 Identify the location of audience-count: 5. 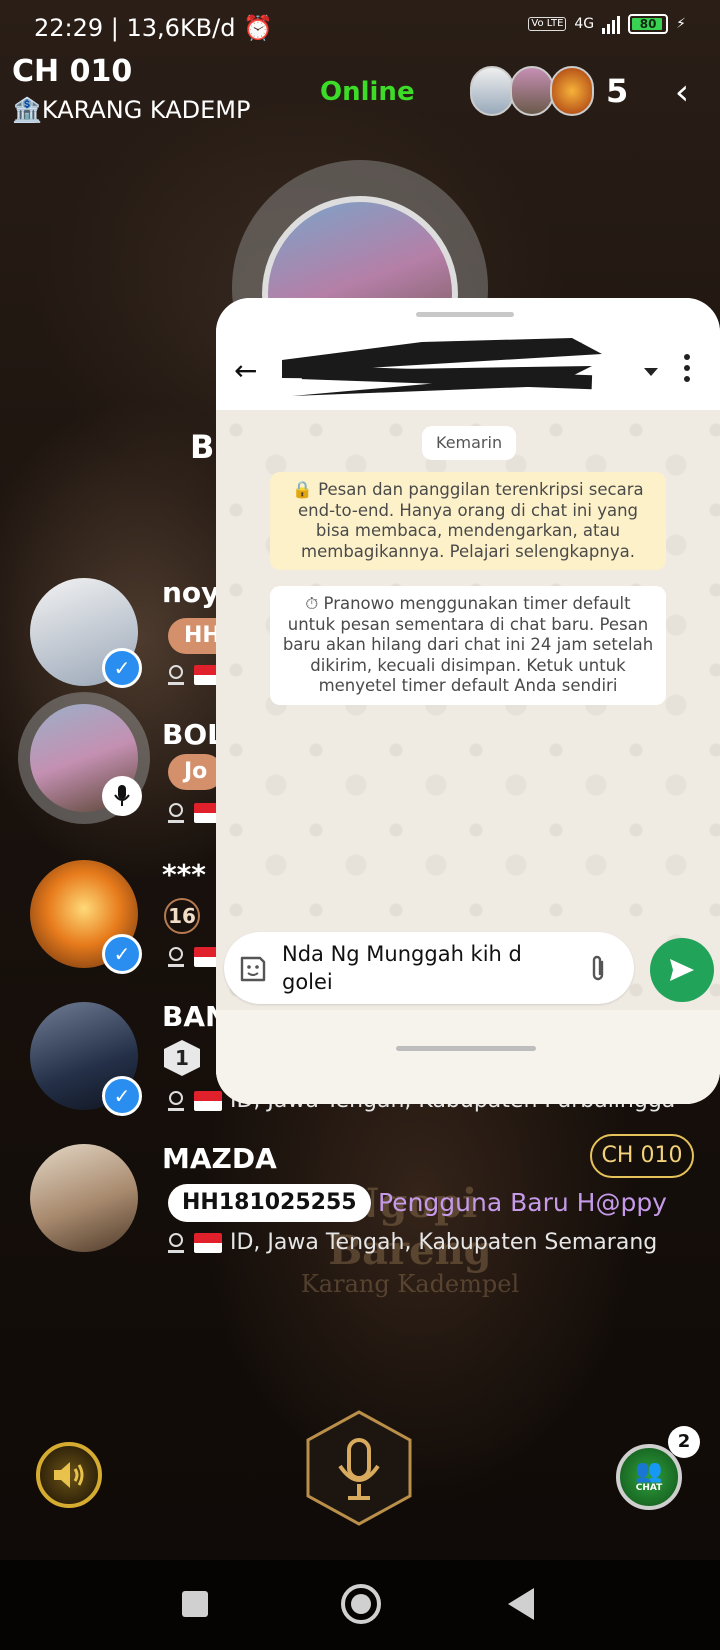
(617, 91).